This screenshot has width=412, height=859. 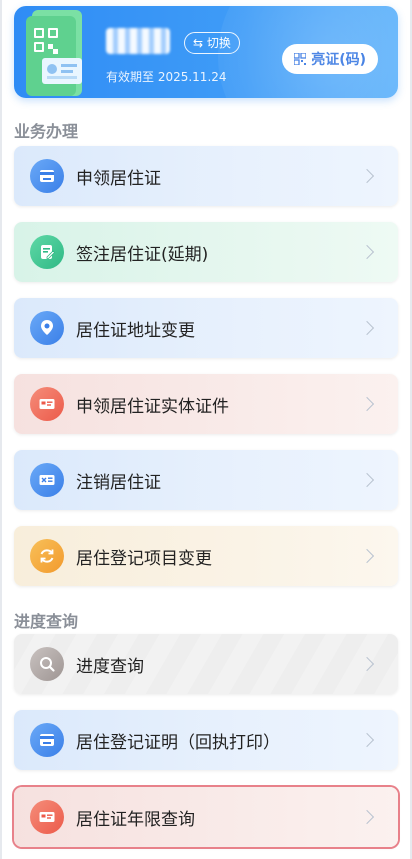 I want to click on switch-button-label: ⇆ 切换, so click(x=212, y=42).